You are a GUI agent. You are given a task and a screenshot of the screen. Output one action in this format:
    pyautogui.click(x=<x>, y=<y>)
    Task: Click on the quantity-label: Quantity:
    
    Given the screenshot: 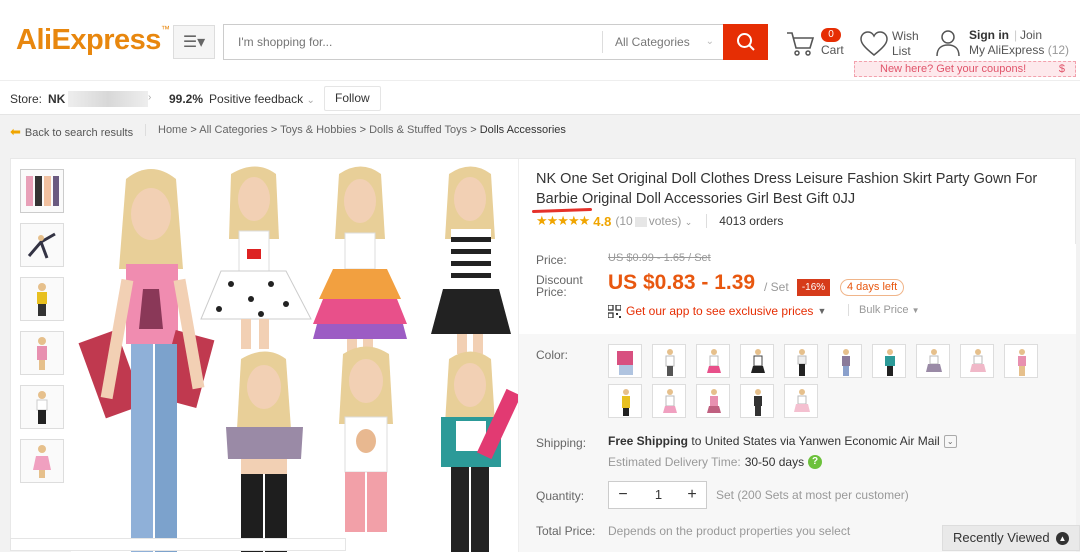 What is the action you would take?
    pyautogui.click(x=560, y=496)
    